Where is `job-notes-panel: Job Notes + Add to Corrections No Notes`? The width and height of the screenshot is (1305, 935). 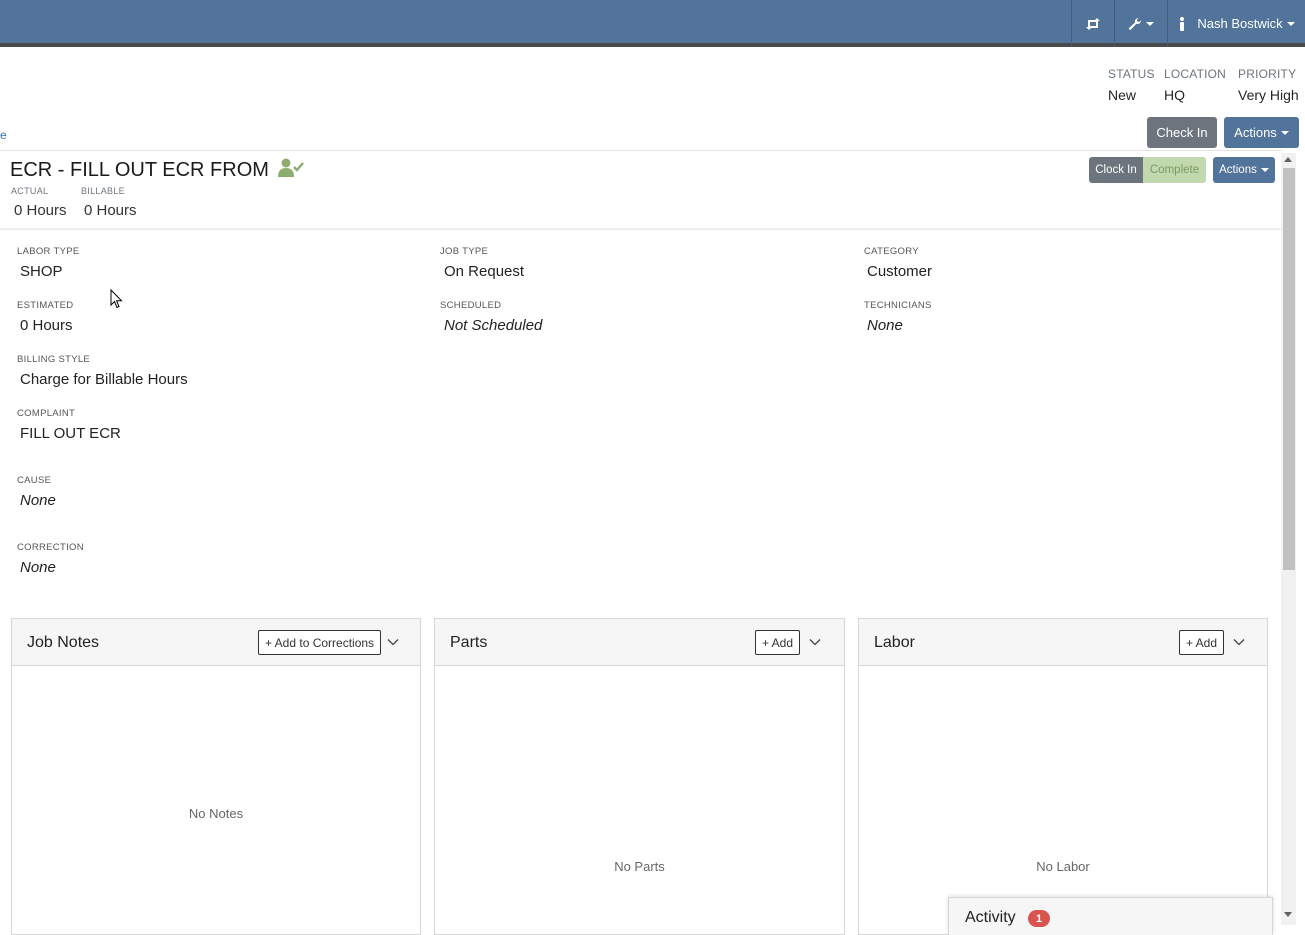
job-notes-panel: Job Notes + Add to Corrections No Notes is located at coordinates (216, 776).